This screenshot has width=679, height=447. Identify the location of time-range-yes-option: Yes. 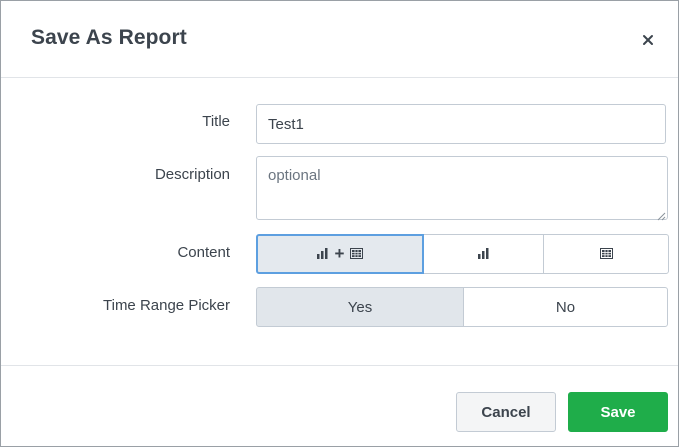
(360, 307).